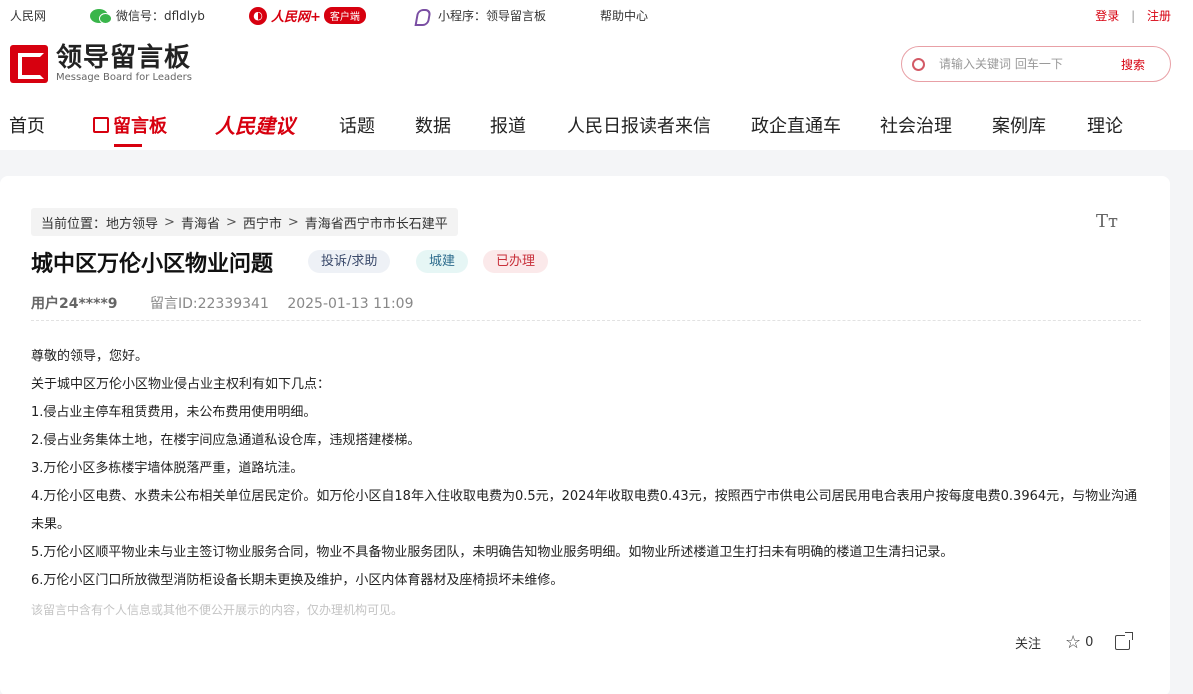 The height and width of the screenshot is (694, 1193). What do you see at coordinates (255, 124) in the screenshot?
I see `nav-people-suggestion: 人民建议` at bounding box center [255, 124].